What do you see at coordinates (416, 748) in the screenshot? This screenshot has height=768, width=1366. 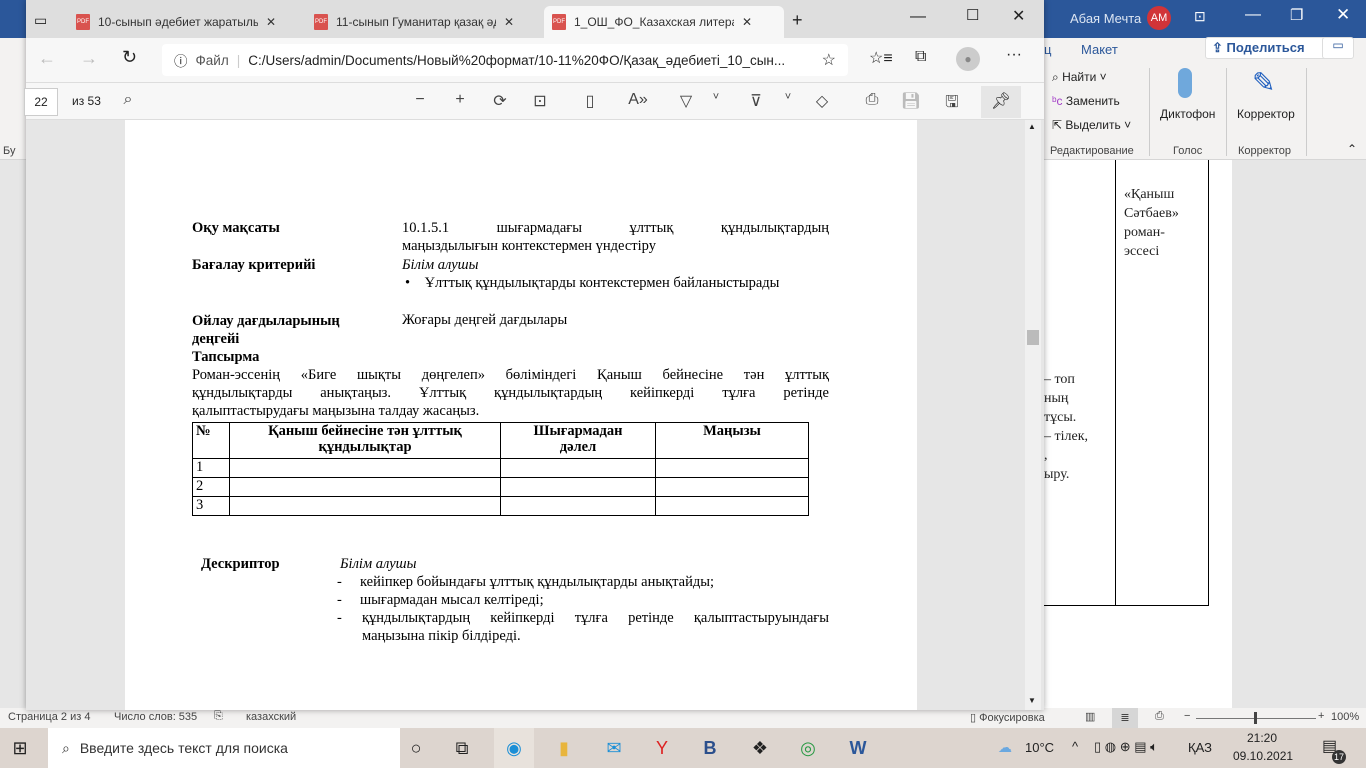 I see `cortana-icon: ○` at bounding box center [416, 748].